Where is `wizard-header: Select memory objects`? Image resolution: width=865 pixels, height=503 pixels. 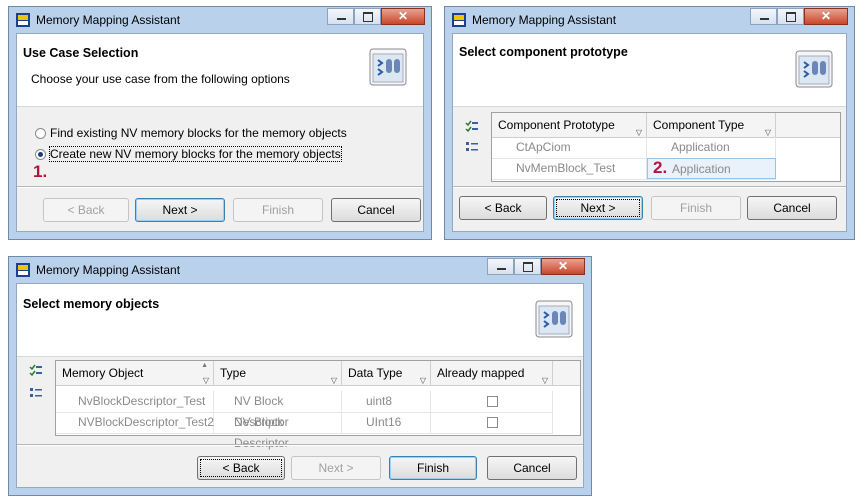
wizard-header: Select memory objects is located at coordinates (300, 320).